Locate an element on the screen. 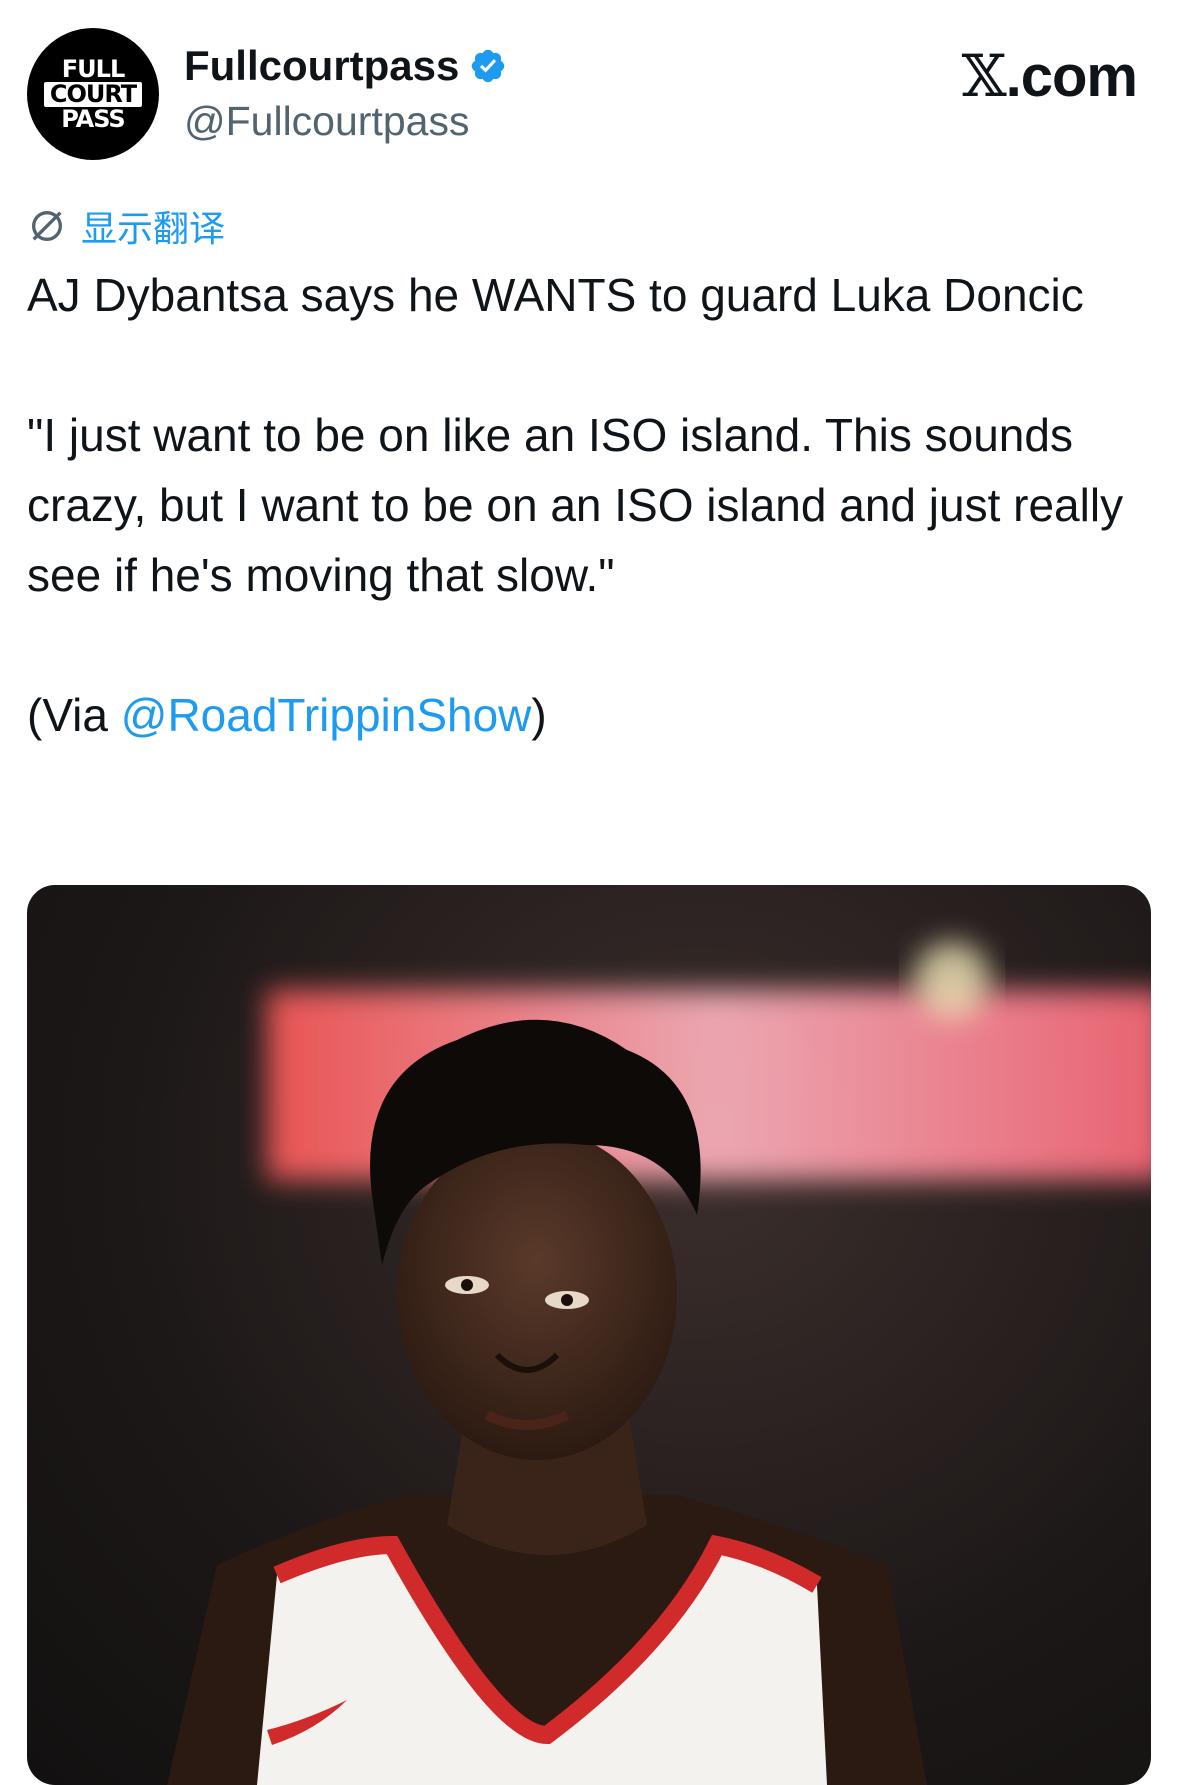 This screenshot has width=1179, height=1785. site-label: 𝕏.com is located at coordinates (1049, 76).